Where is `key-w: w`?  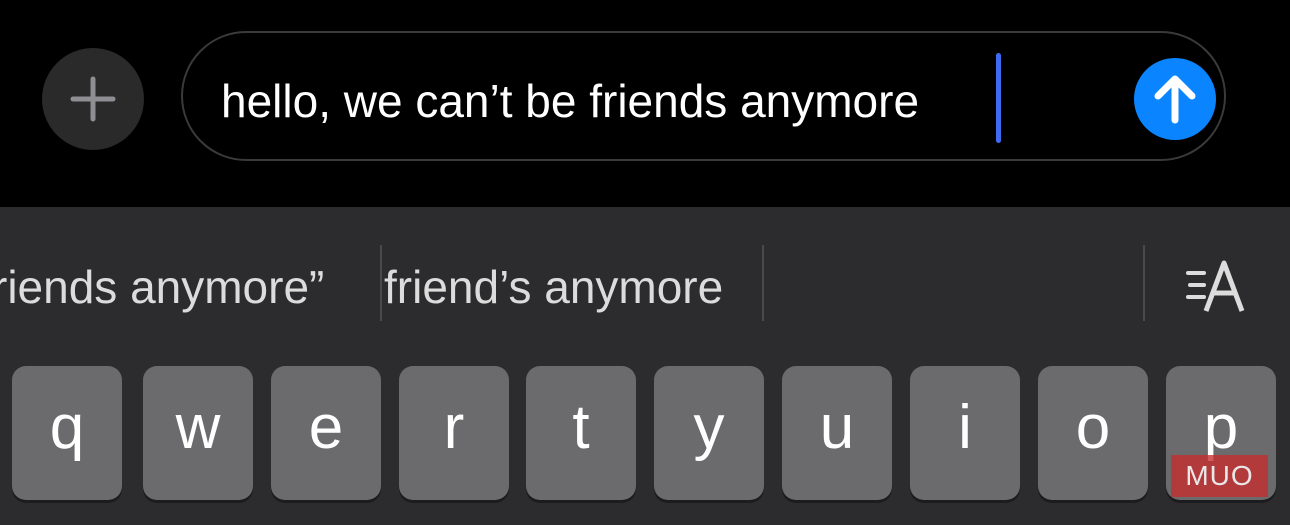 key-w: w is located at coordinates (198, 433).